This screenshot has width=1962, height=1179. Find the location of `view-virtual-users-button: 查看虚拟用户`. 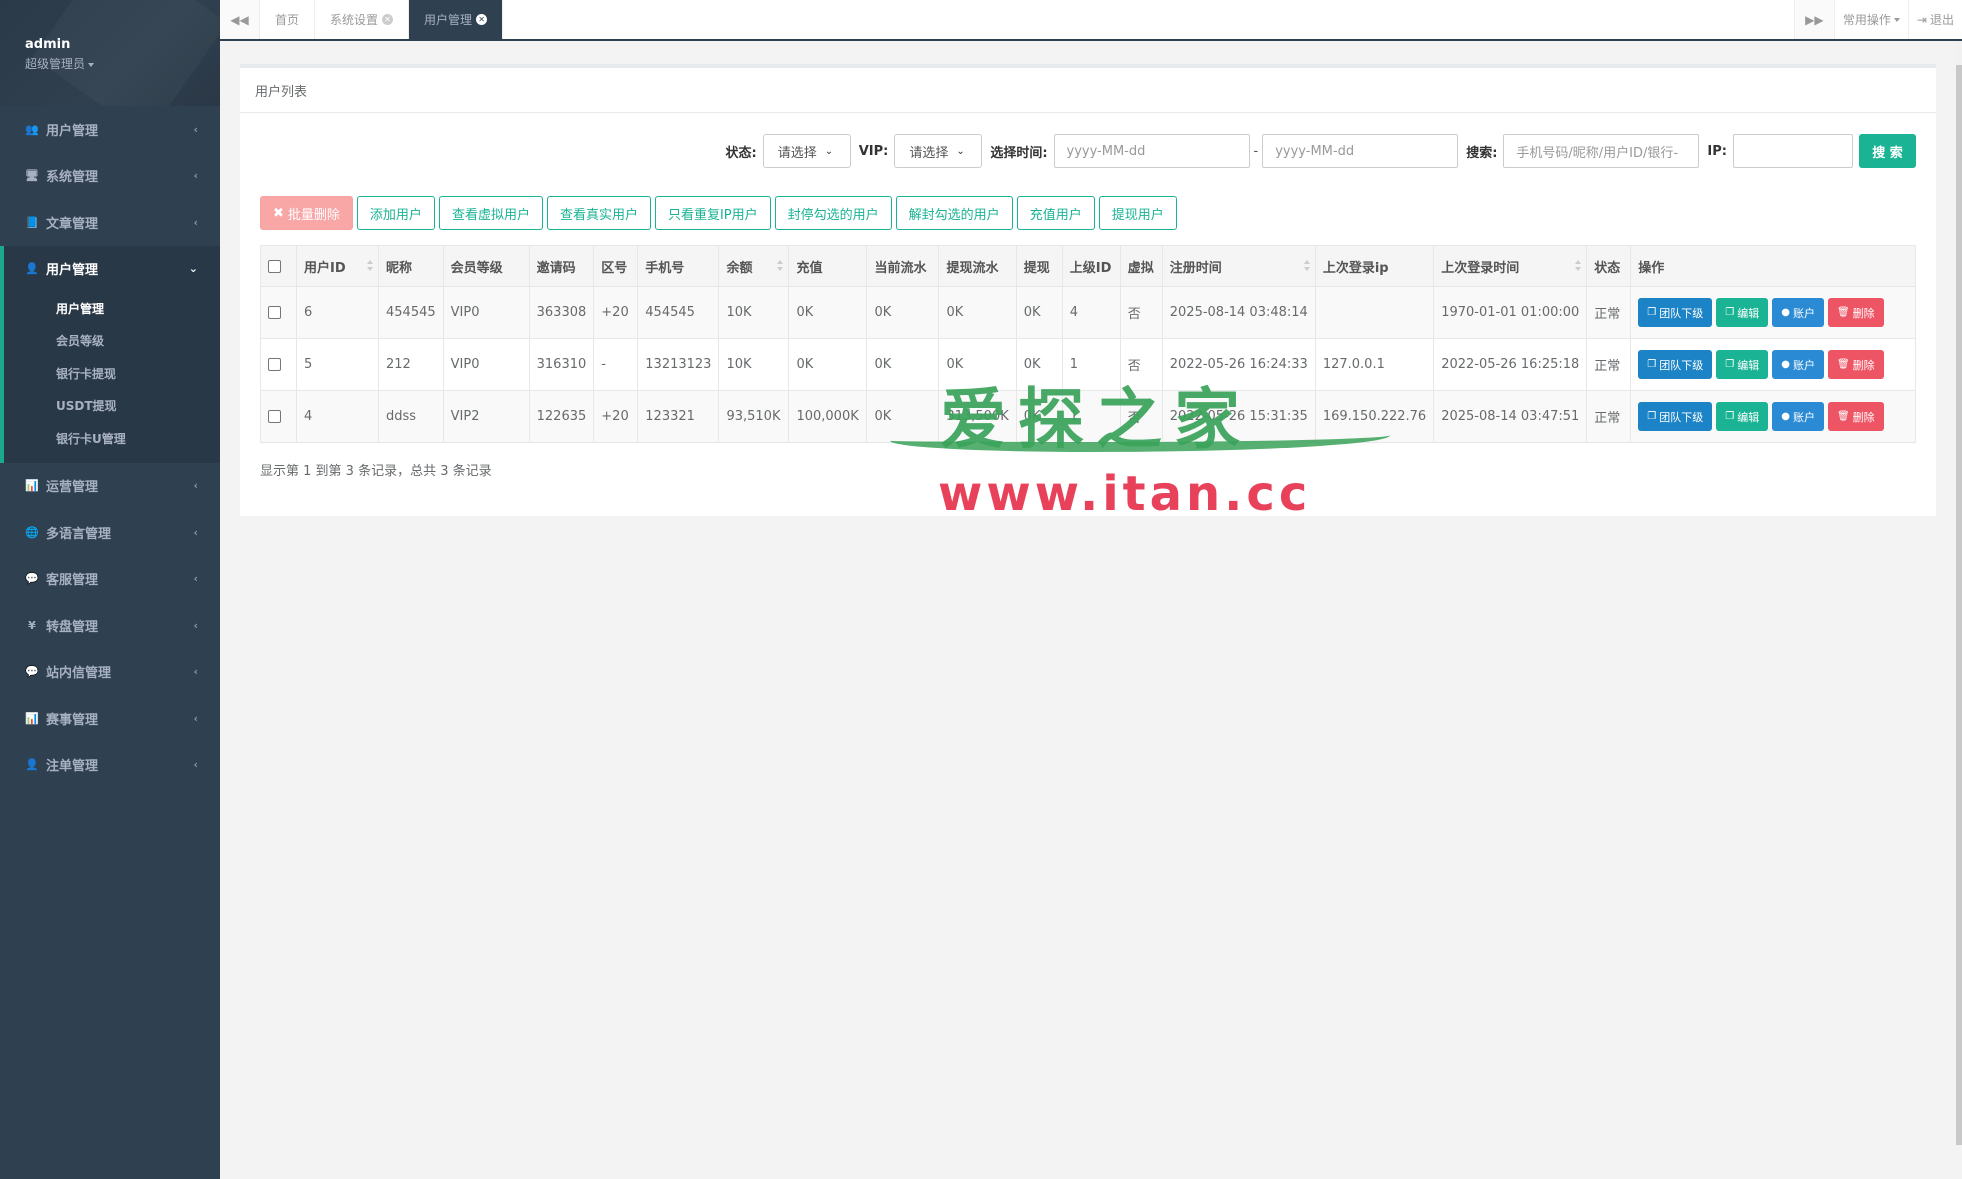

view-virtual-users-button: 查看虚拟用户 is located at coordinates (490, 213).